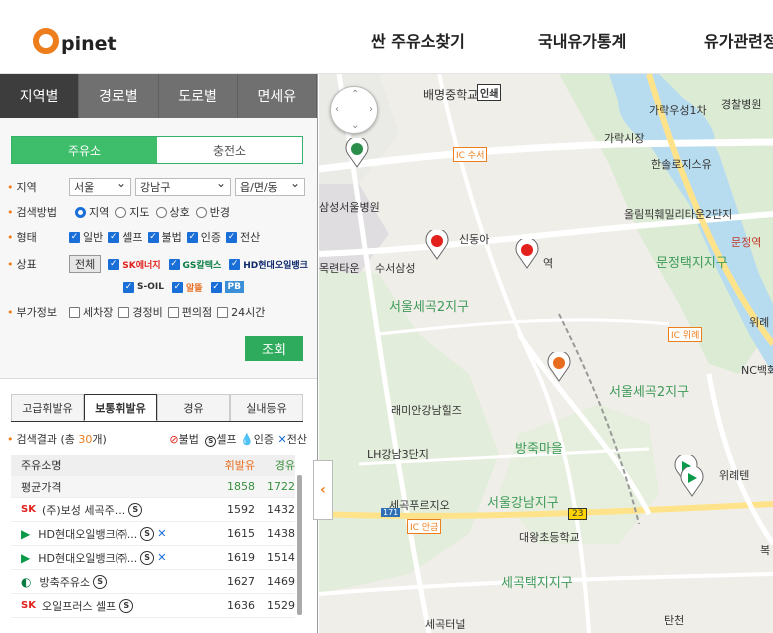  Describe the element at coordinates (274, 348) in the screenshot. I see `search-button: 조회` at that location.